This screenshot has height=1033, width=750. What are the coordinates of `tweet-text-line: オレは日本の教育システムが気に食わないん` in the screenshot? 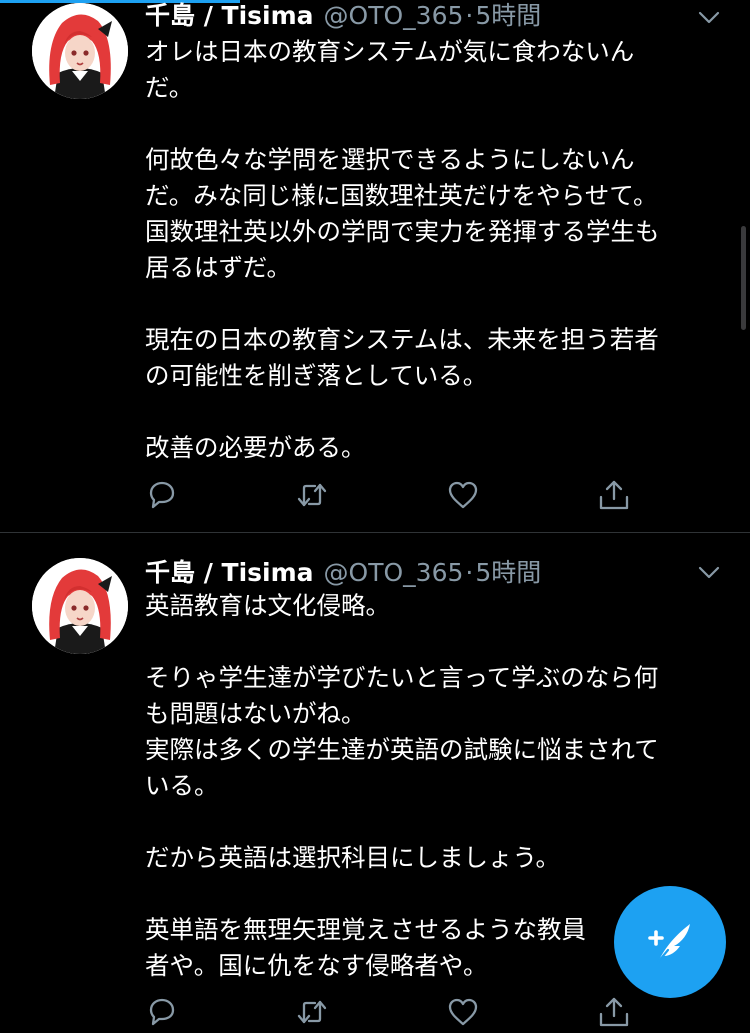 It's located at (390, 51).